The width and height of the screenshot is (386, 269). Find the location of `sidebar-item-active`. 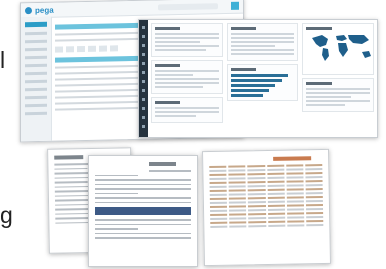

sidebar-item-active is located at coordinates (36, 24).